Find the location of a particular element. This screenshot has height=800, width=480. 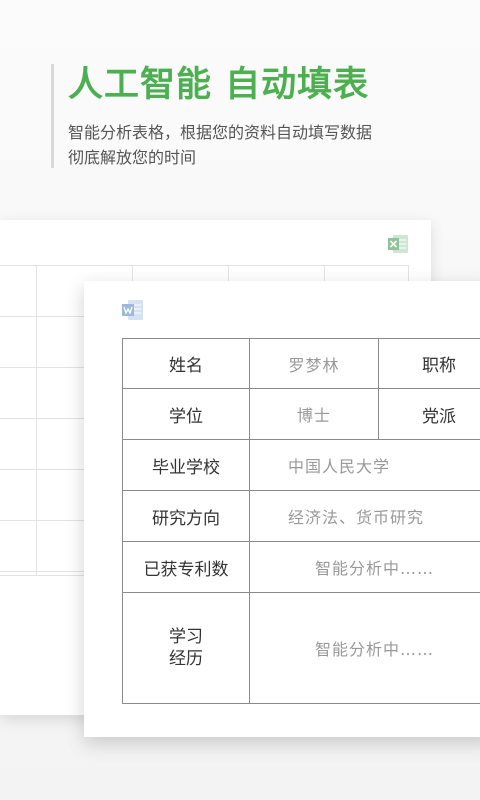

party-label: 党派 is located at coordinates (439, 416).